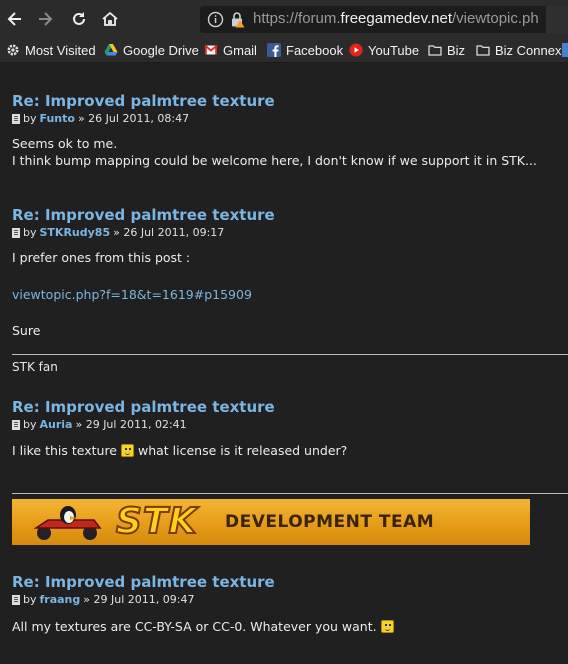 This screenshot has width=568, height=664. I want to click on arrow-left-icon, so click(14, 19).